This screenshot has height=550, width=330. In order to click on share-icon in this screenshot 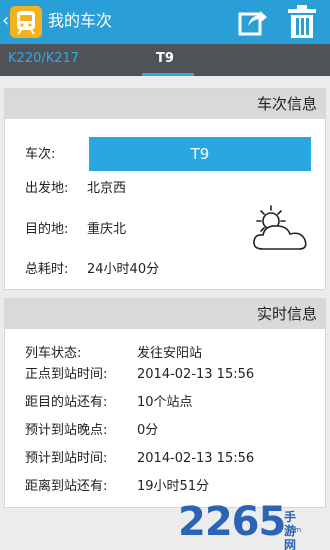, I will do `click(252, 22)`.